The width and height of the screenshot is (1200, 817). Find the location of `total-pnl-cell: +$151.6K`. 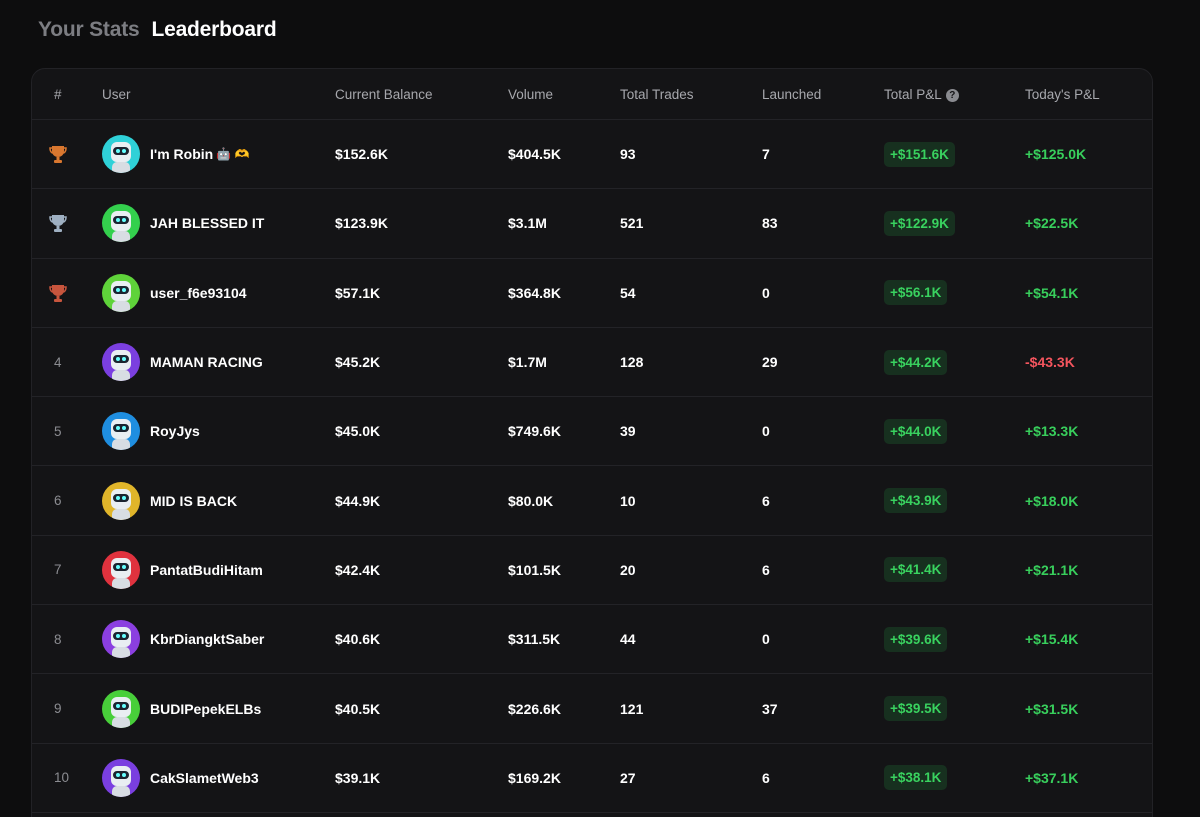

total-pnl-cell: +$151.6K is located at coordinates (919, 154).